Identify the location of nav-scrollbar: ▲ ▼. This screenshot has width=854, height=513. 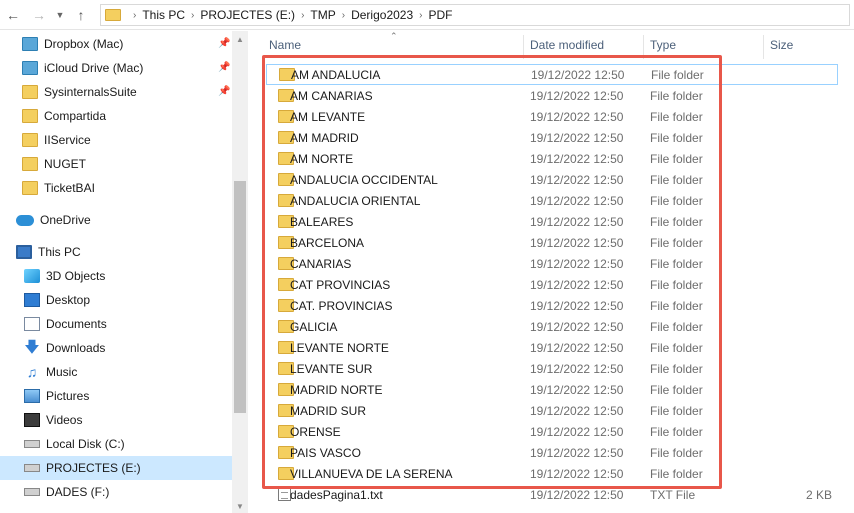
(240, 272).